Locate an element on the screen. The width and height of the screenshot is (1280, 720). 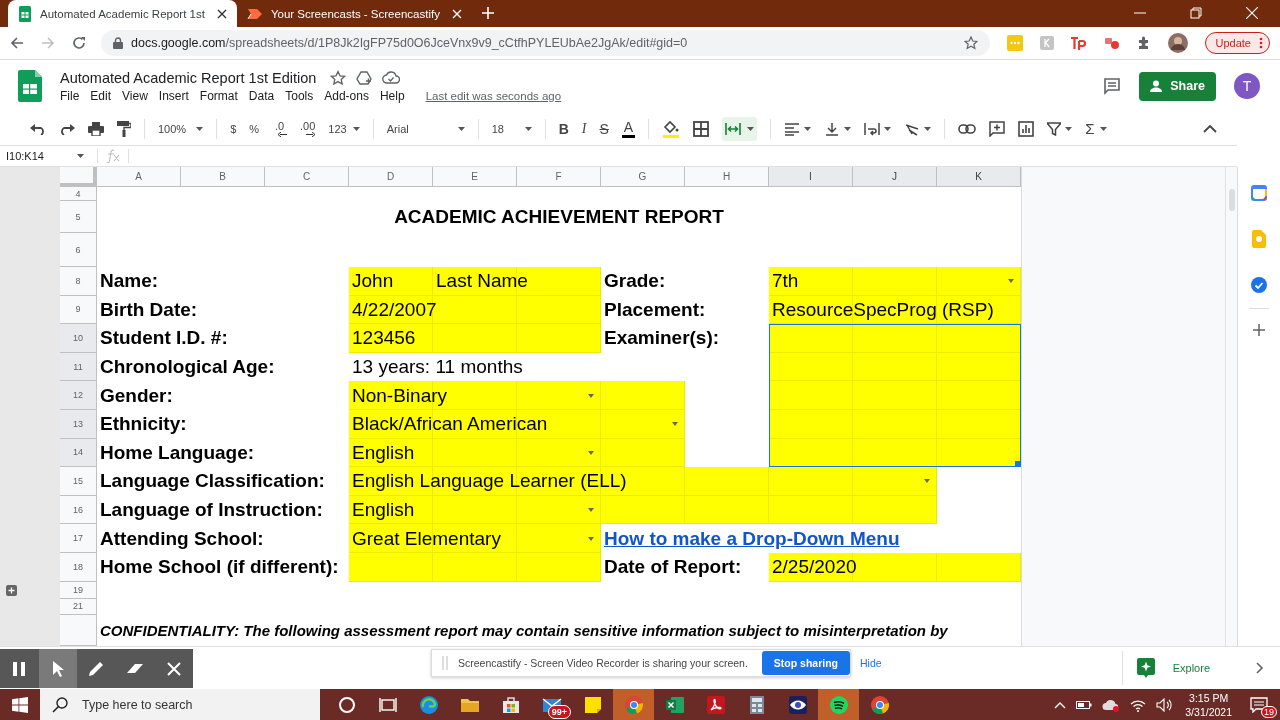
percent-button: % is located at coordinates (254, 128).